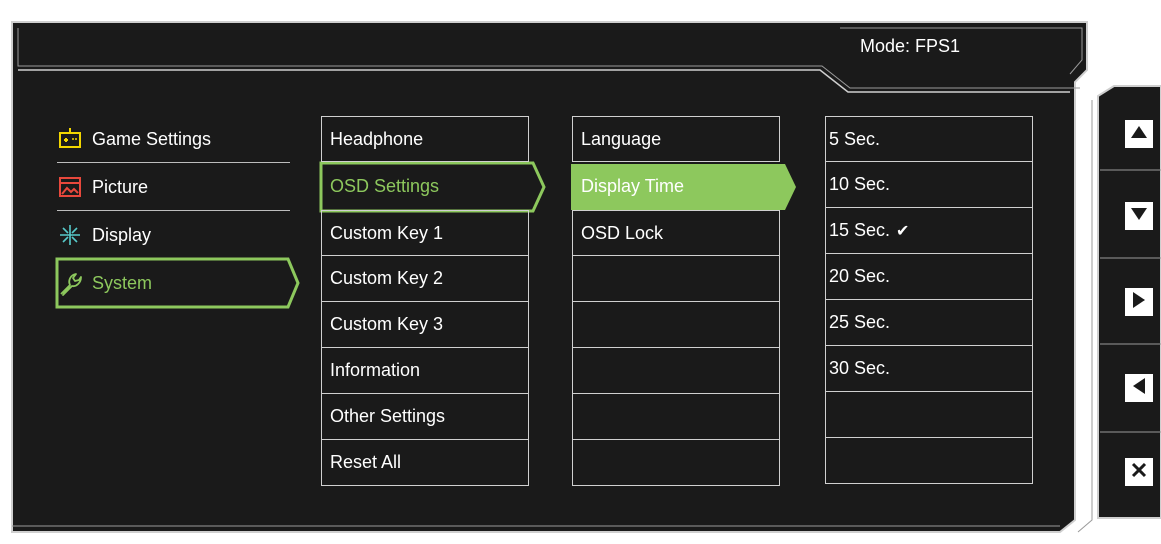  I want to click on submenu-item-custom-key-3: Custom Key 3, so click(425, 325).